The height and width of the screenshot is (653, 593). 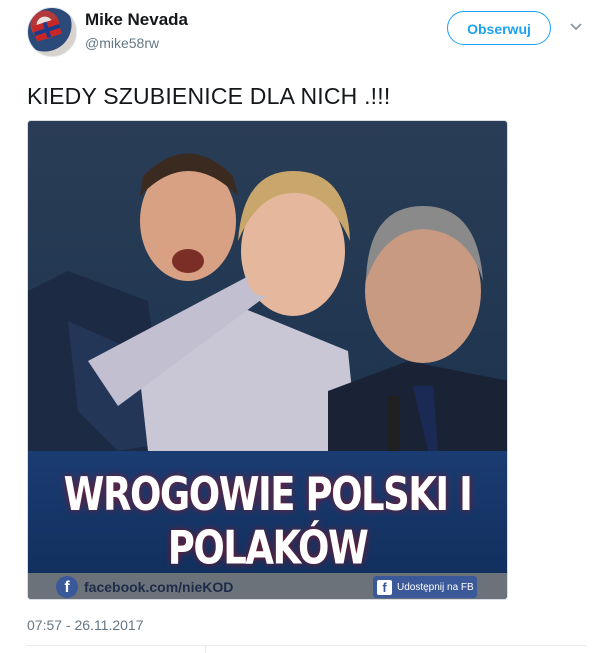 I want to click on share-label: Udostępnij na FB, so click(x=435, y=587).